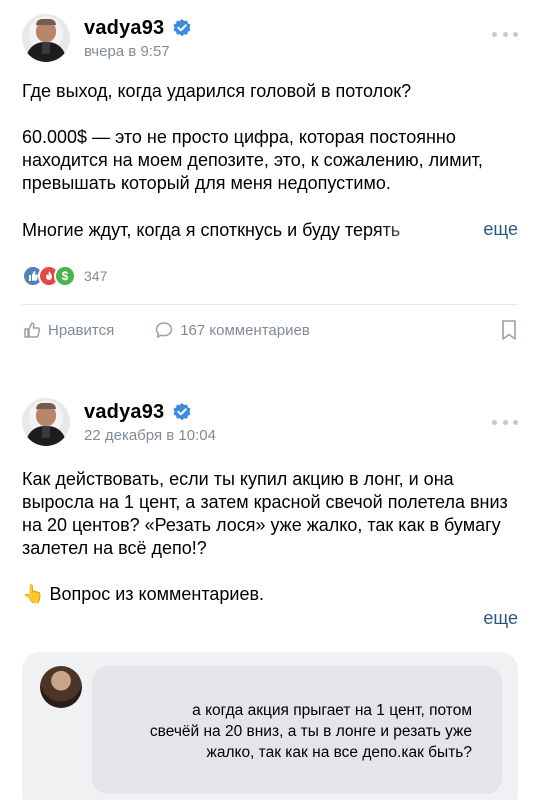  I want to click on comments-button: 167 комментариев, so click(232, 330).